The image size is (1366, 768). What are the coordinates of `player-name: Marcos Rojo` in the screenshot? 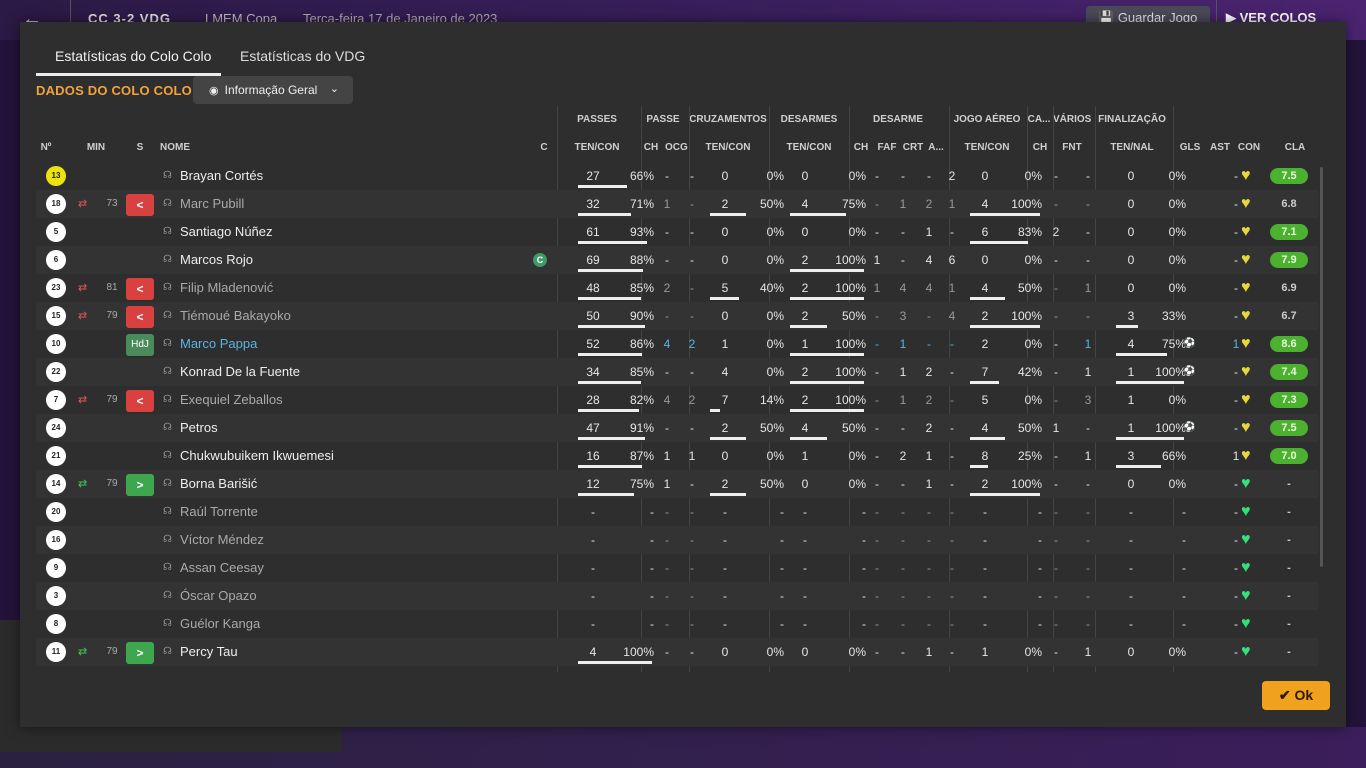 It's located at (216, 260).